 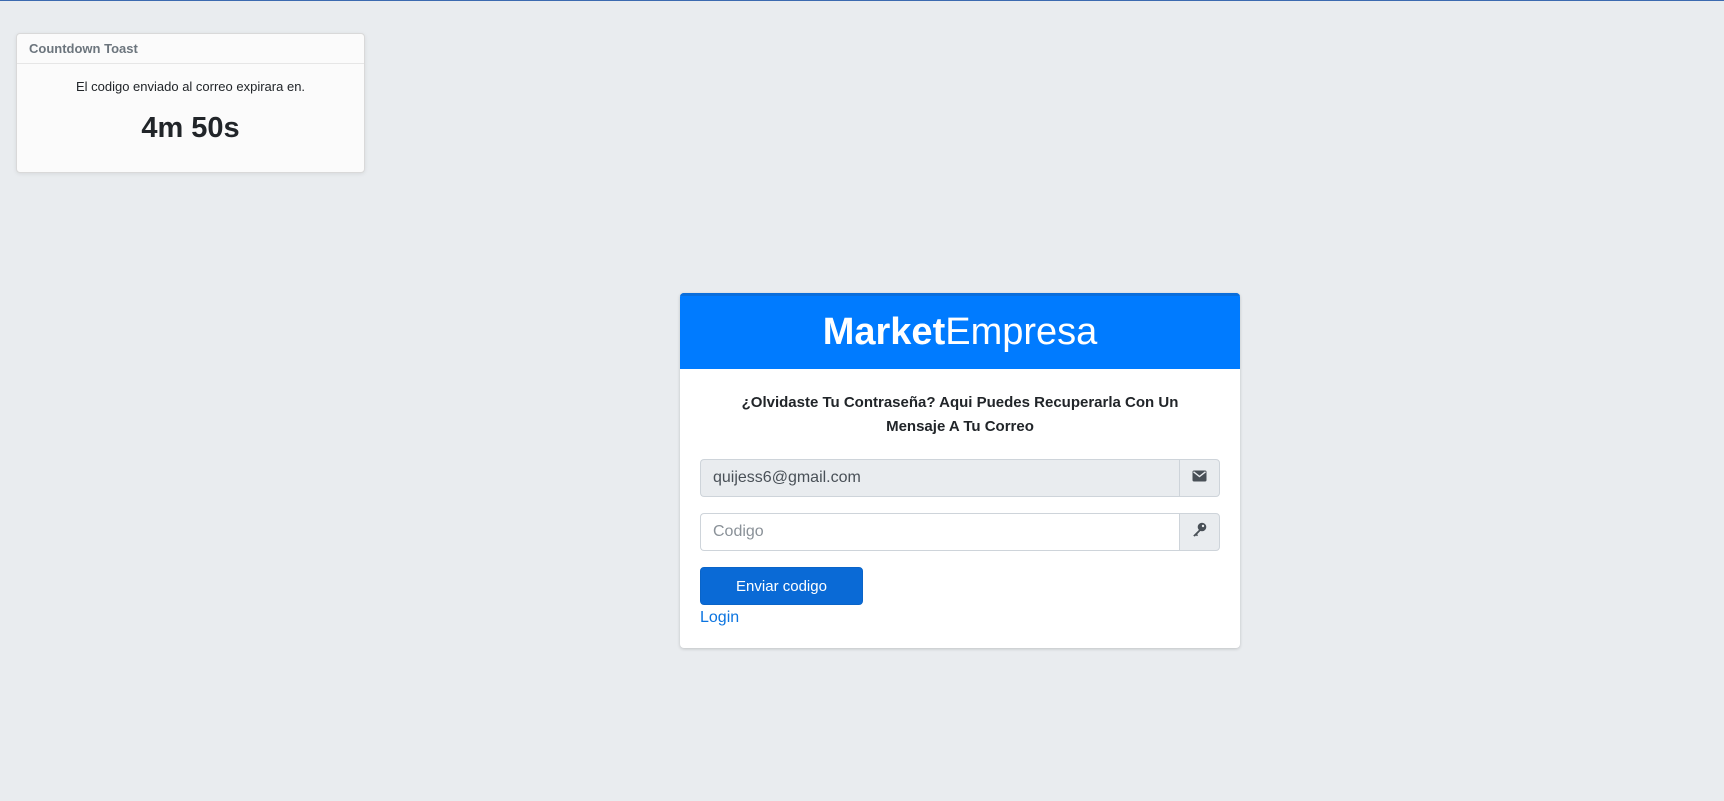 I want to click on brand-name-light: Empresa, so click(x=1021, y=332).